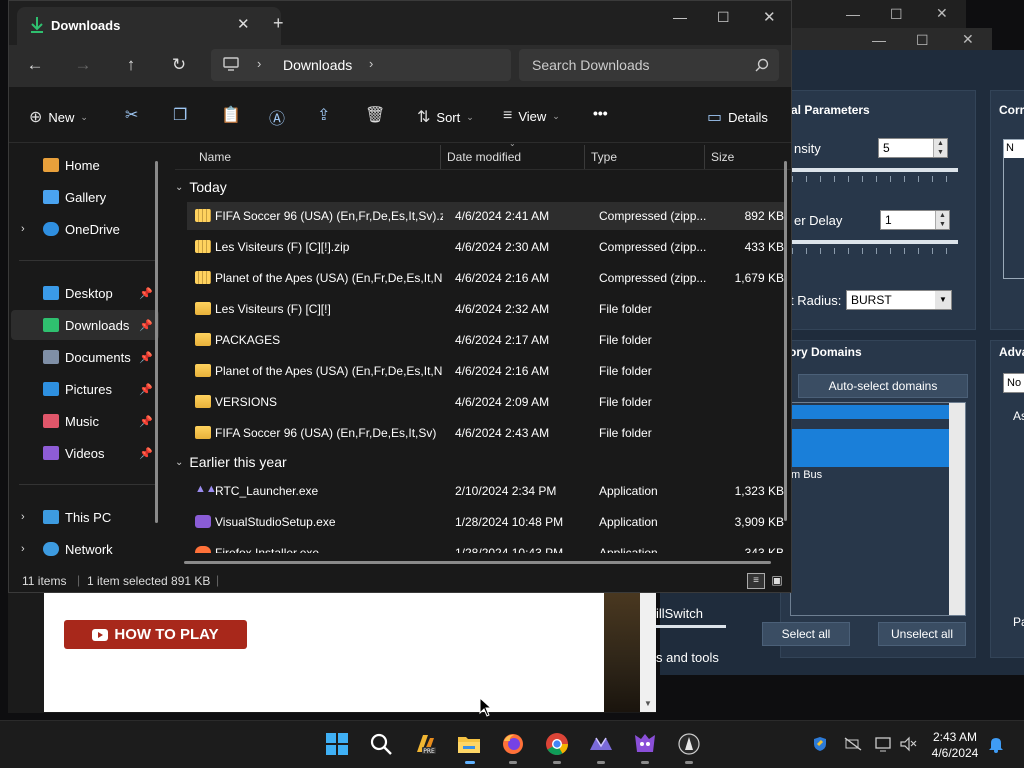 The height and width of the screenshot is (768, 1024). Describe the element at coordinates (922, 634) in the screenshot. I see `unselect-all-button: Unselect all` at that location.